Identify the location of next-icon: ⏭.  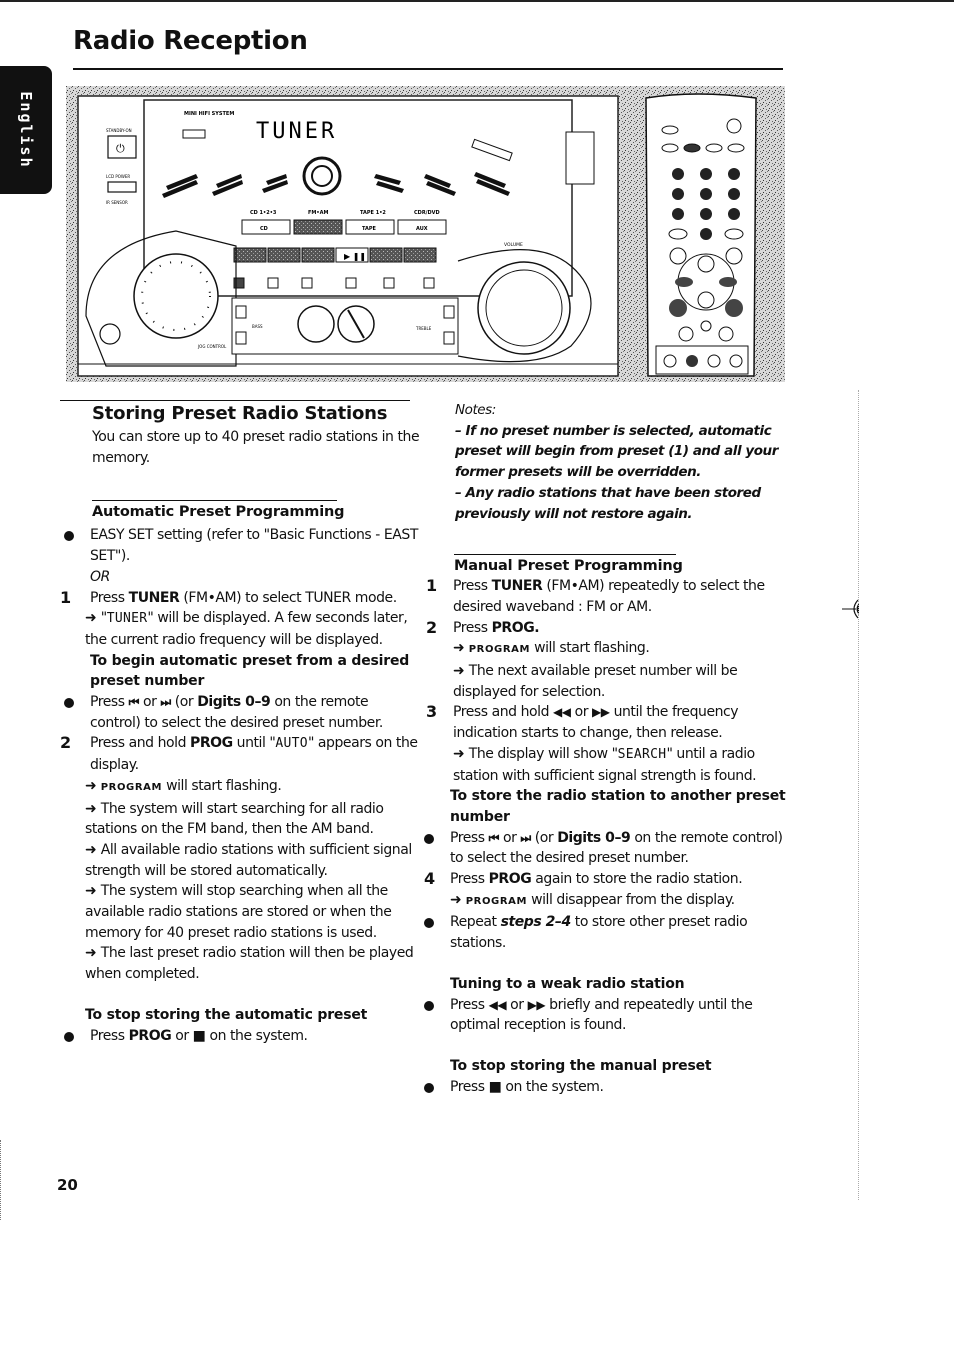
(525, 837).